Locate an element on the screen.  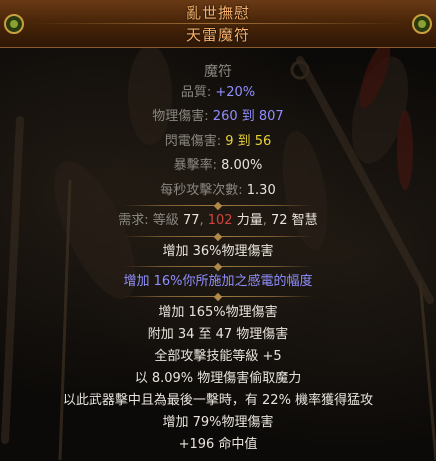
required-intelligence: 72 is located at coordinates (279, 220).